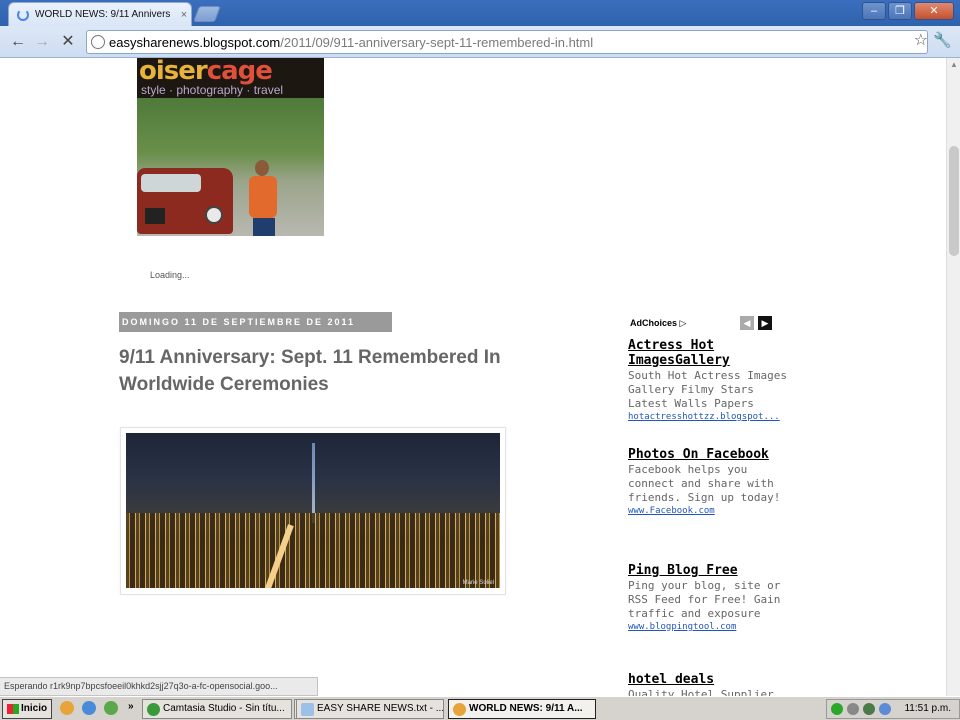 This screenshot has width=960, height=720. I want to click on stop-x-icon: ✕, so click(68, 42).